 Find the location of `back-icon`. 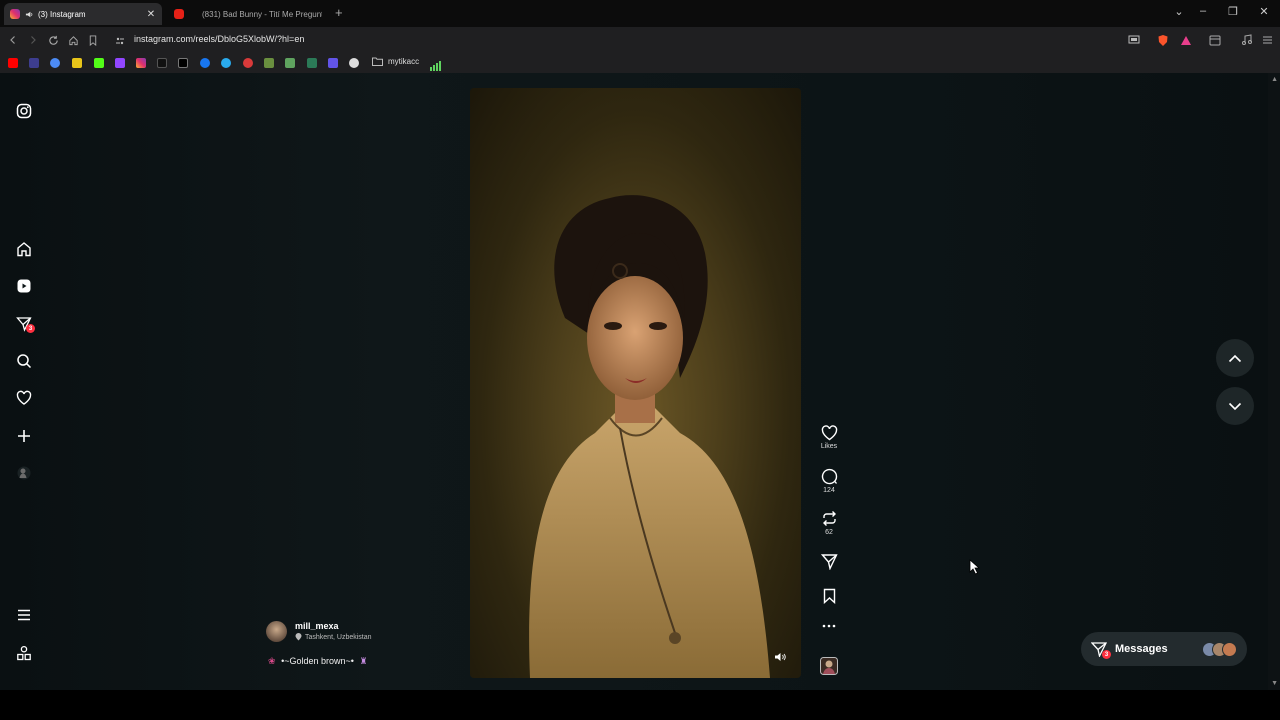

back-icon is located at coordinates (13, 40).